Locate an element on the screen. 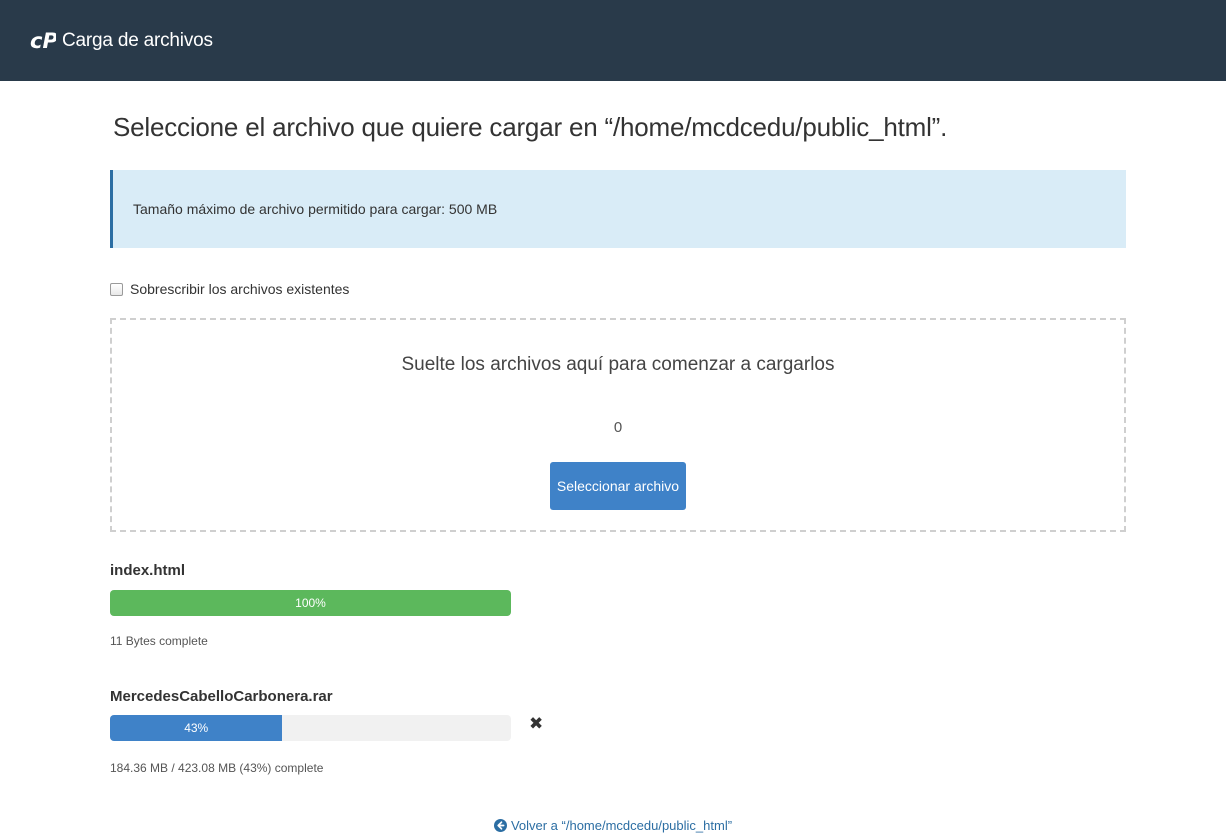 This screenshot has height=840, width=1226. arrow-circle-left-icon is located at coordinates (500, 825).